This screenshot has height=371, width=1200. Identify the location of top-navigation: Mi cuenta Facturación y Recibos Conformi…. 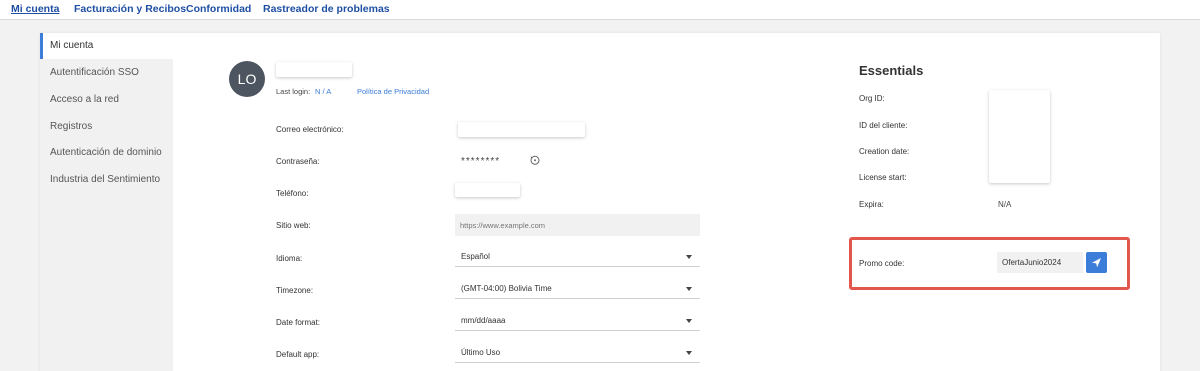
(600, 10).